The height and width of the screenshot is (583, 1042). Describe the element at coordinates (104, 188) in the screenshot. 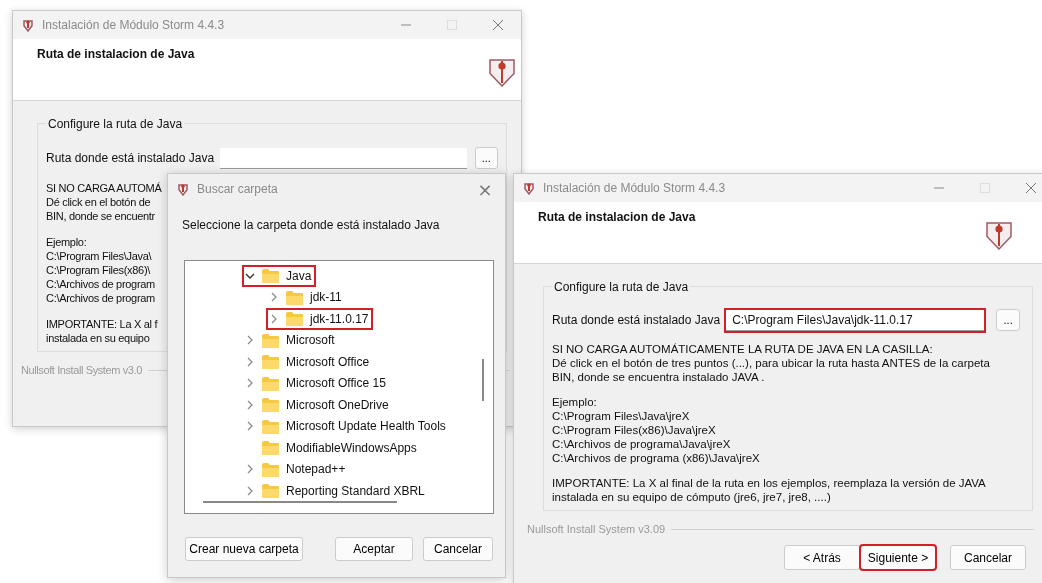

I see `instruction-text: SI NO CARGA AUTOMÁ` at that location.